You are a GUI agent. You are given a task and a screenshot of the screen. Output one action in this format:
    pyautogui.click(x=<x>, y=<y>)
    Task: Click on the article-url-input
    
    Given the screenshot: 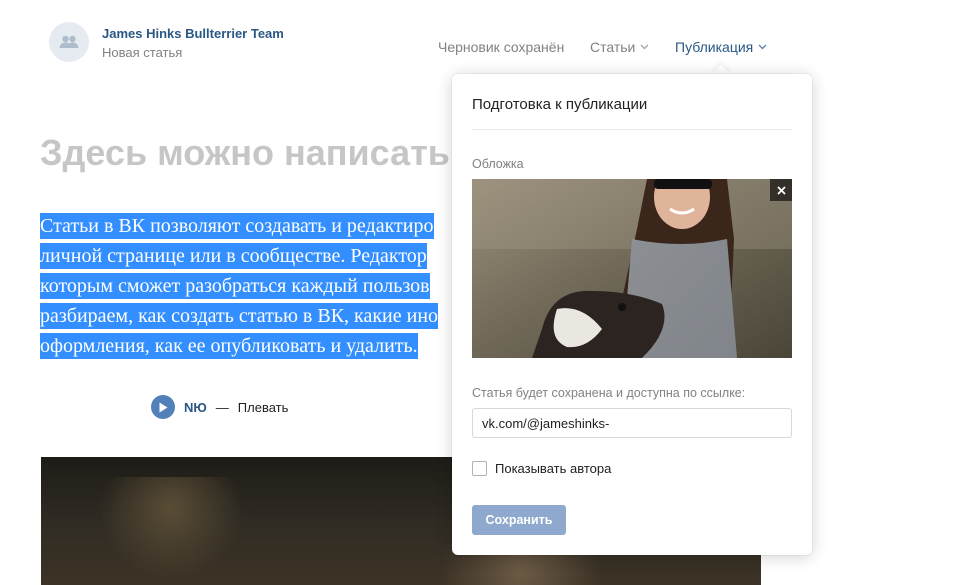 What is the action you would take?
    pyautogui.click(x=632, y=423)
    